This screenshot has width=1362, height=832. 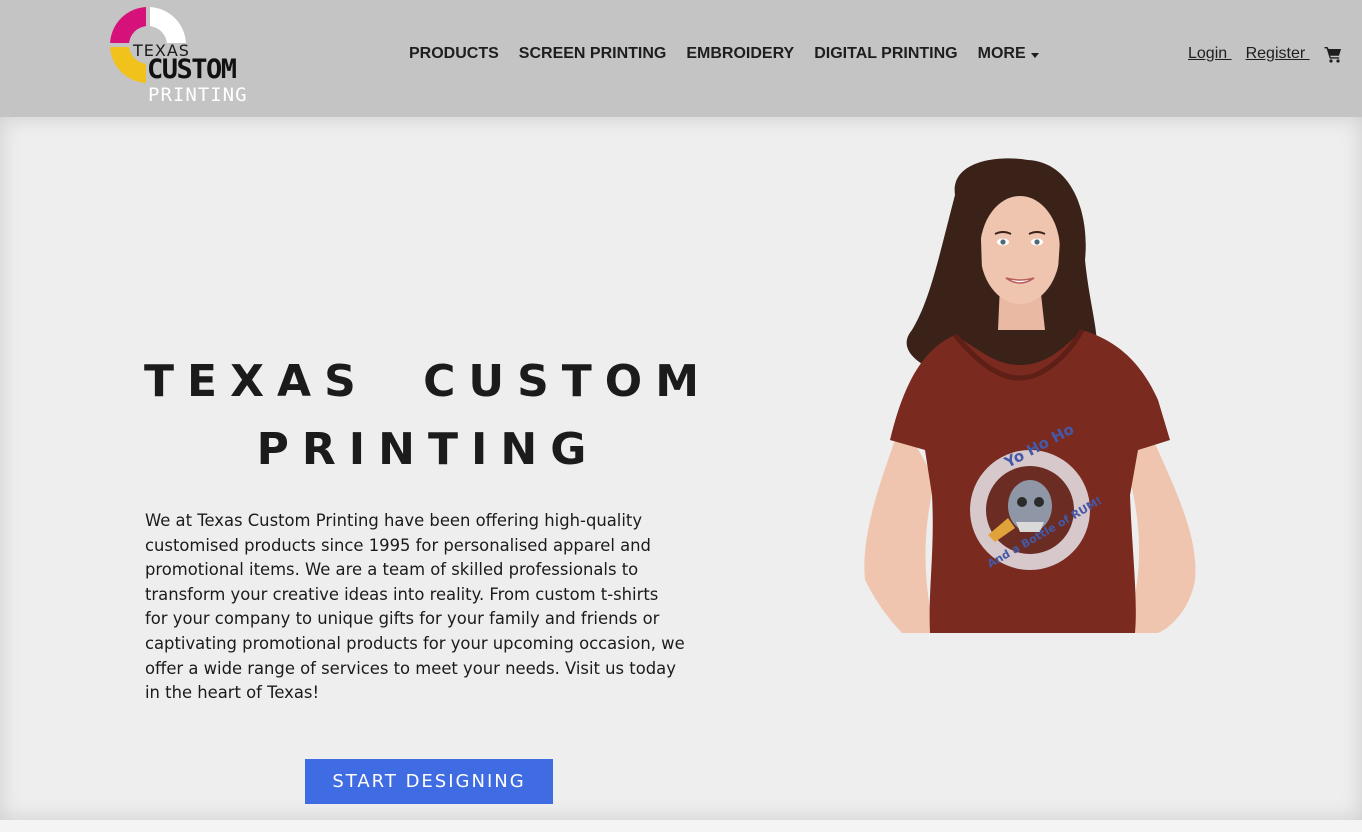 I want to click on nav-item-embroidery: EMBROIDERY, so click(x=740, y=54).